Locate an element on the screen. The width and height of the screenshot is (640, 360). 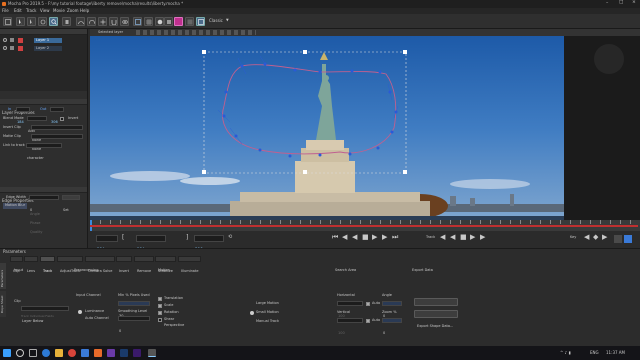
photoshop-icon is located at coordinates (124, 353).